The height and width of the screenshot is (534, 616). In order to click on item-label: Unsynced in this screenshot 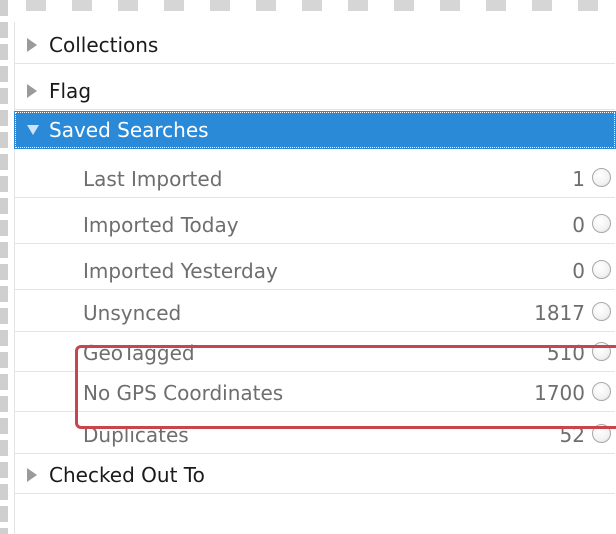, I will do `click(132, 312)`.